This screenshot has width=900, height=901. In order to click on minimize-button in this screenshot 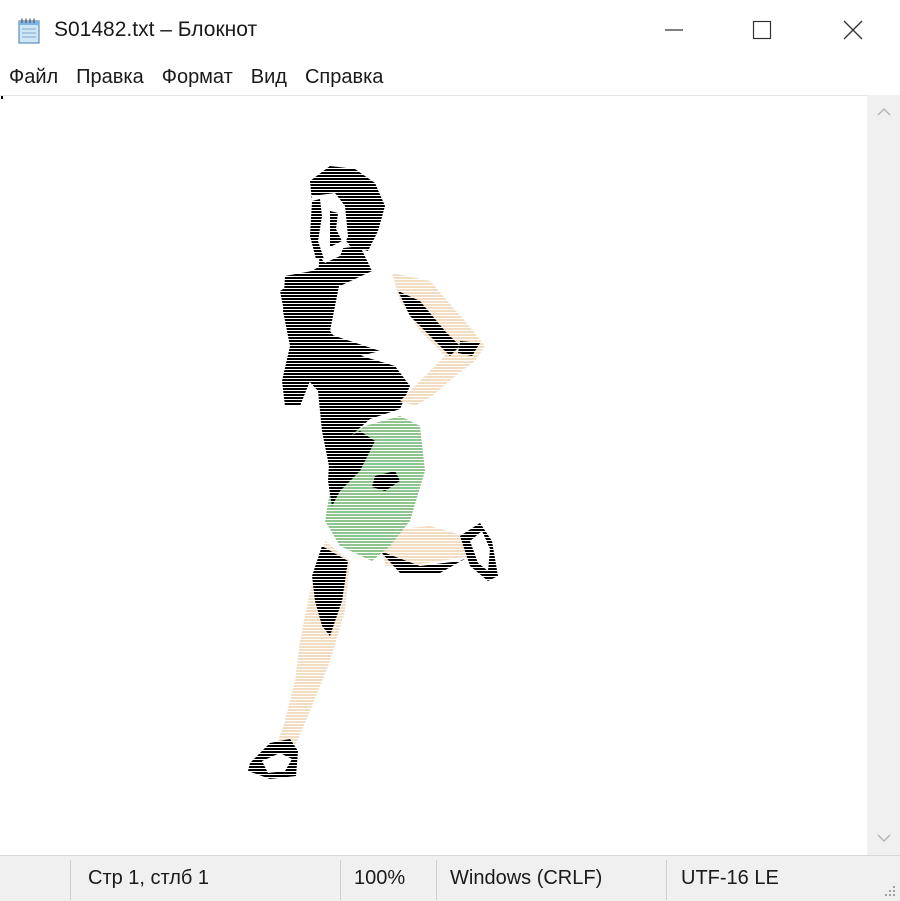, I will do `click(674, 30)`.